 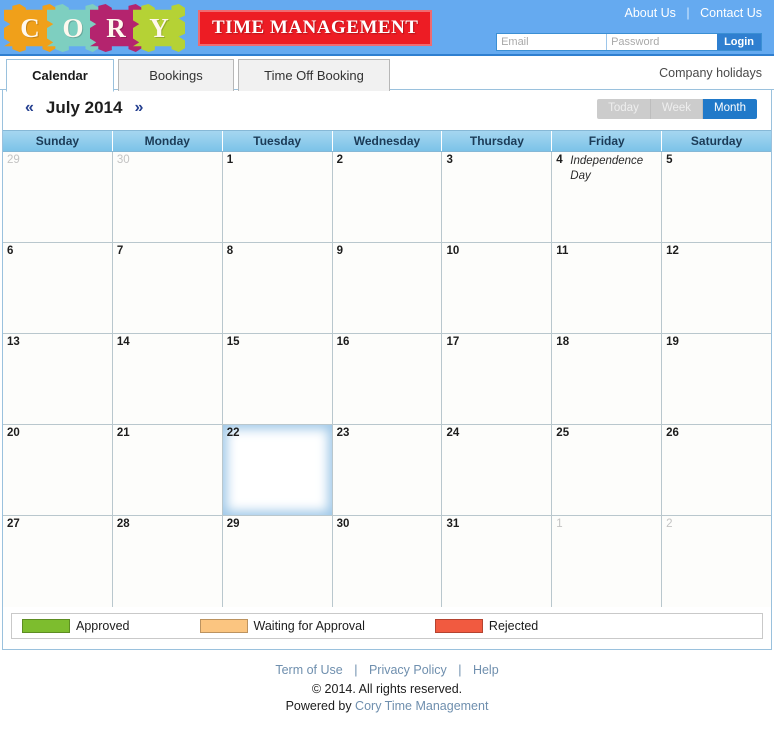 I want to click on calendar-day-cell: 13, so click(x=58, y=379).